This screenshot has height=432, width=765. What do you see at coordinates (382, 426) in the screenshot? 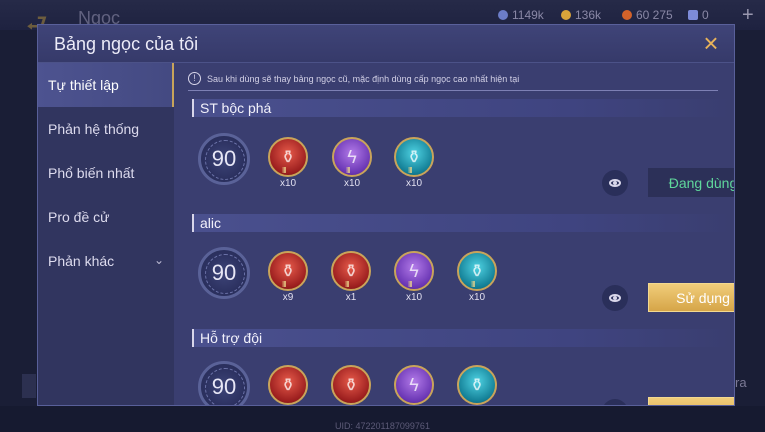
I see `uid-label: UID: 472201187099761` at bounding box center [382, 426].